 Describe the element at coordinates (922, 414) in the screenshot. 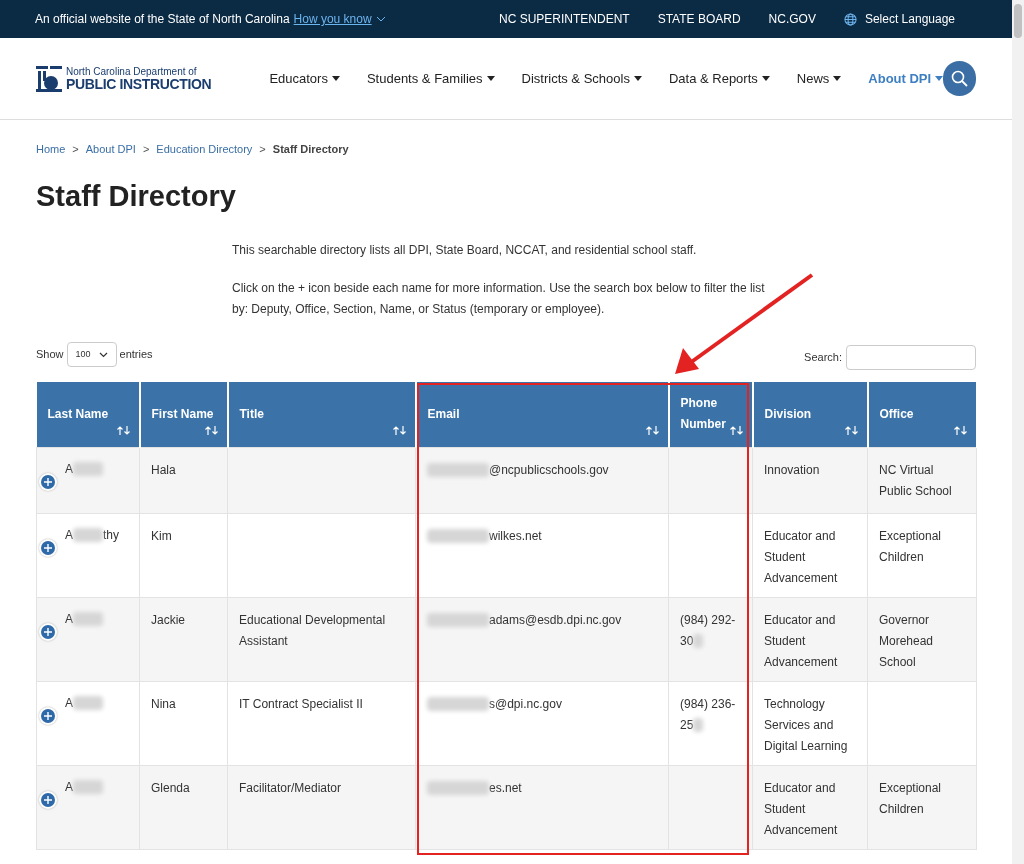

I see `column-header: Office` at that location.